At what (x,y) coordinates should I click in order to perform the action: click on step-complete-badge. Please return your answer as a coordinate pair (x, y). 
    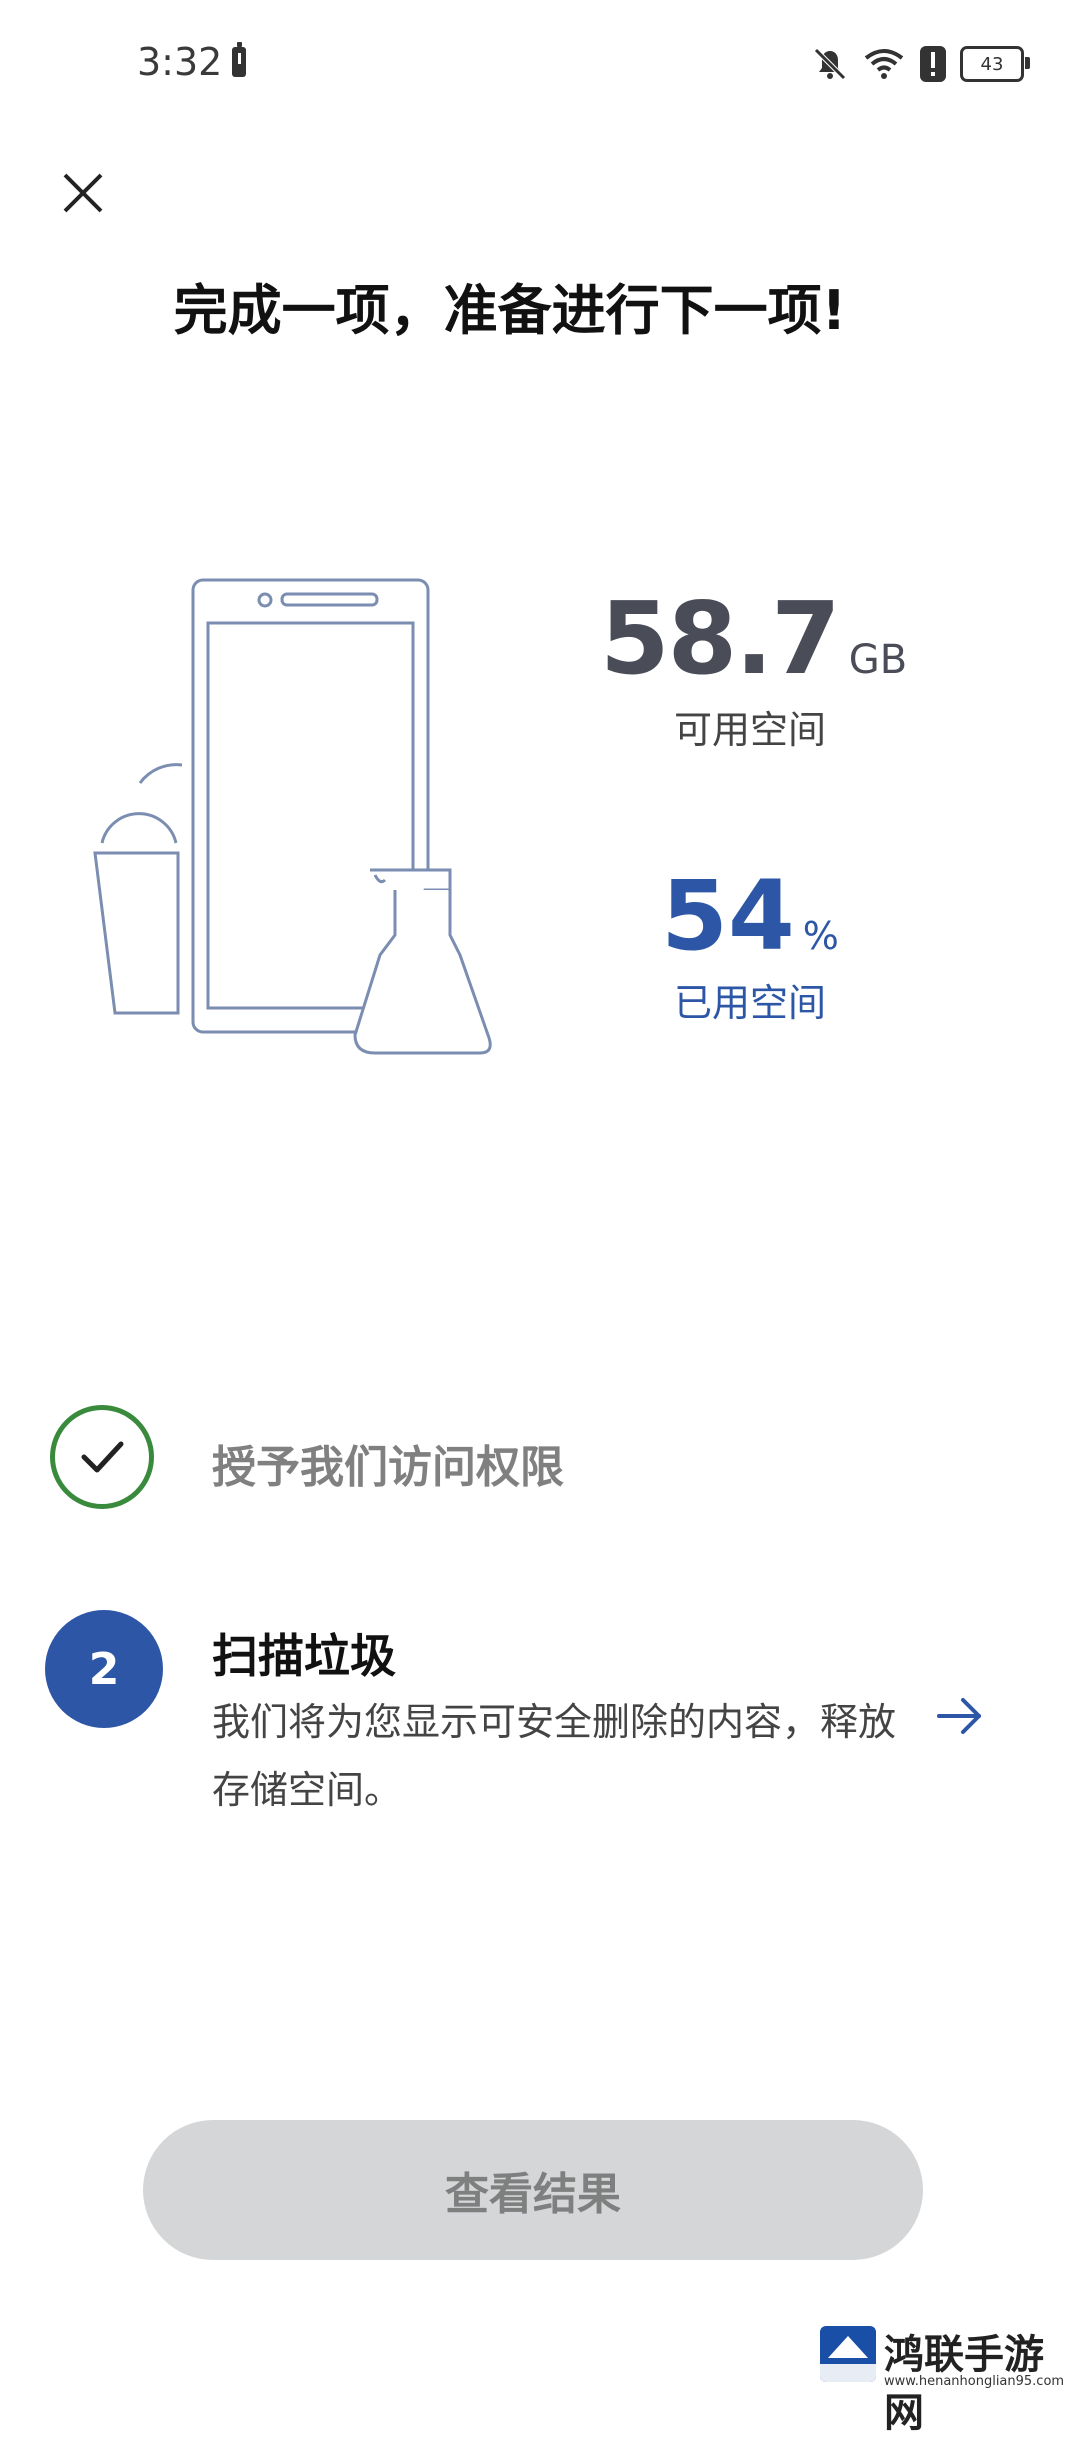
    Looking at the image, I should click on (102, 1457).